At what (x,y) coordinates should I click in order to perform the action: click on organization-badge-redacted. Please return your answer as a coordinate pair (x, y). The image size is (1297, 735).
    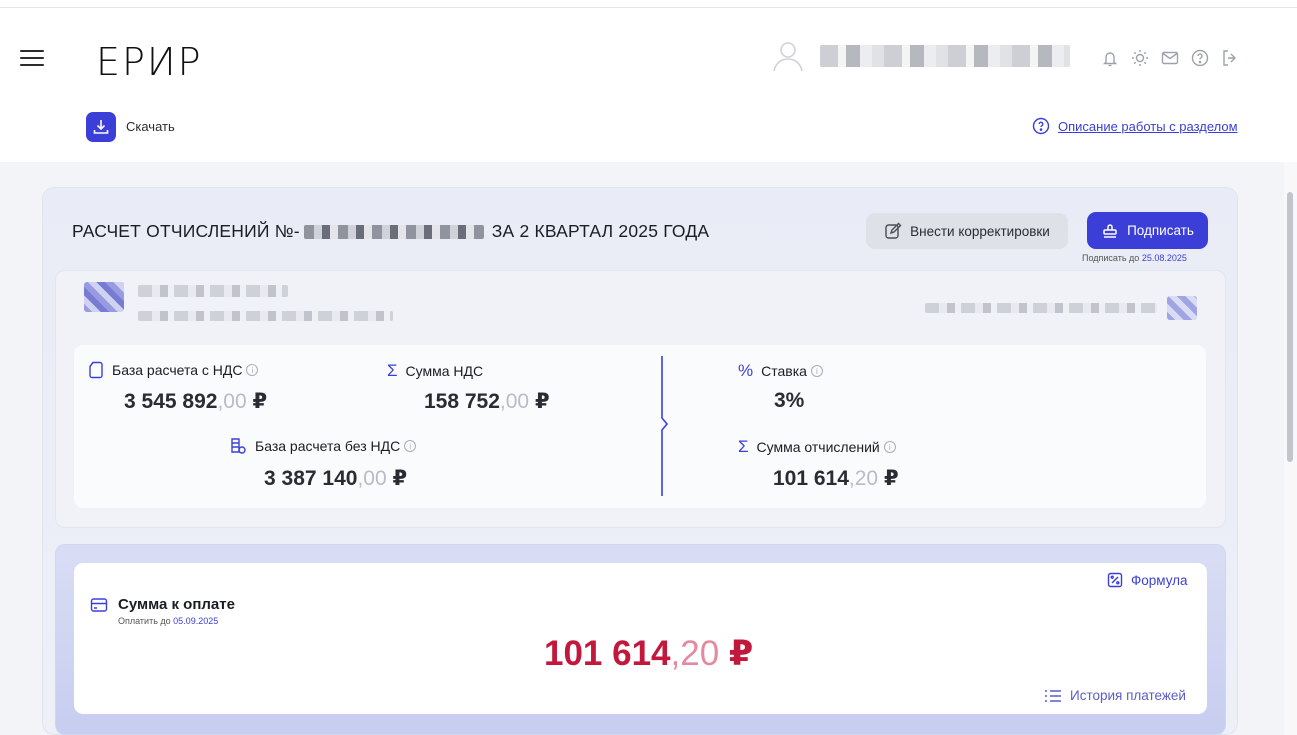
    Looking at the image, I should click on (1182, 308).